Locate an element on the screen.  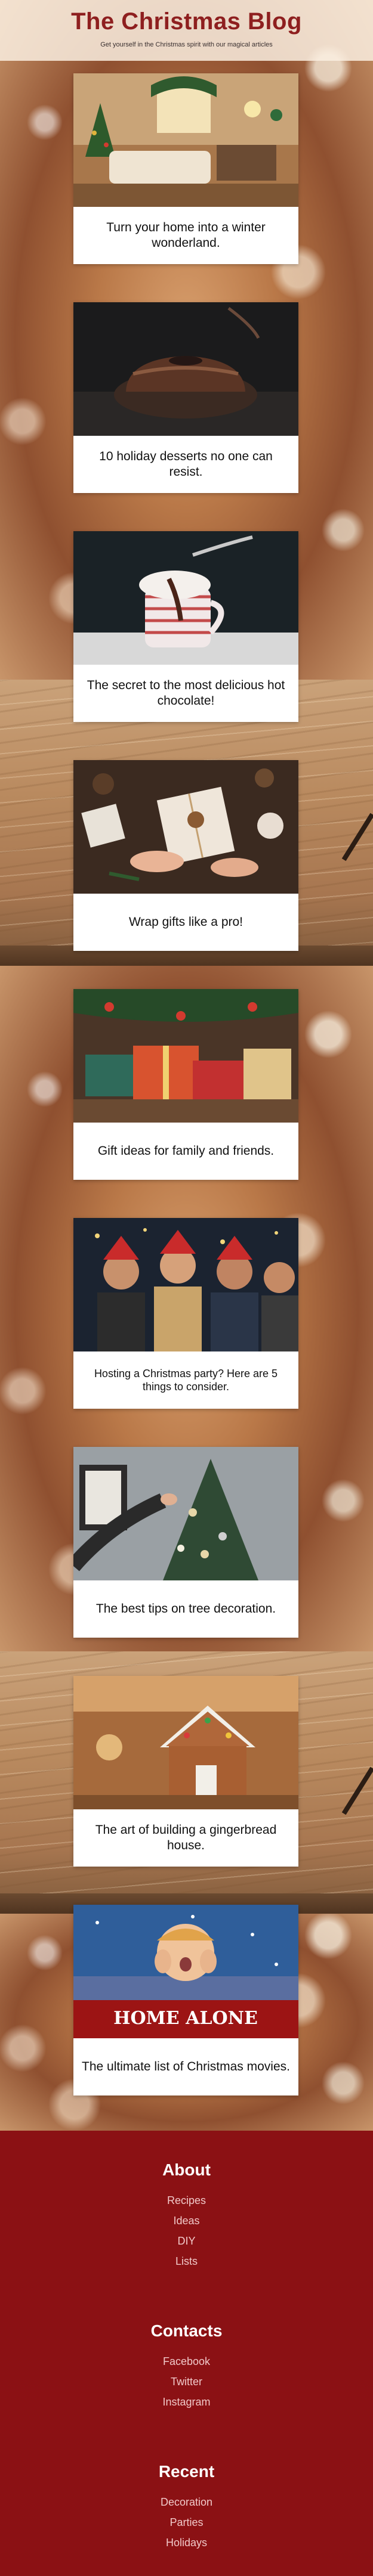
footer-recent: Recent Decoration Parties Holidays is located at coordinates (186, 2507).